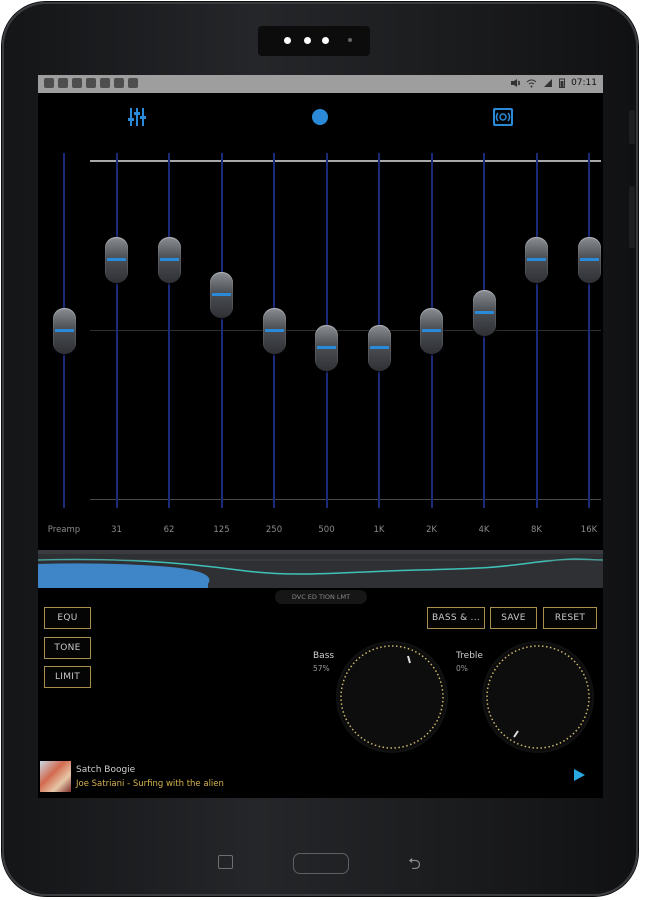  Describe the element at coordinates (462, 668) in the screenshot. I see `treble-value: 0%` at that location.